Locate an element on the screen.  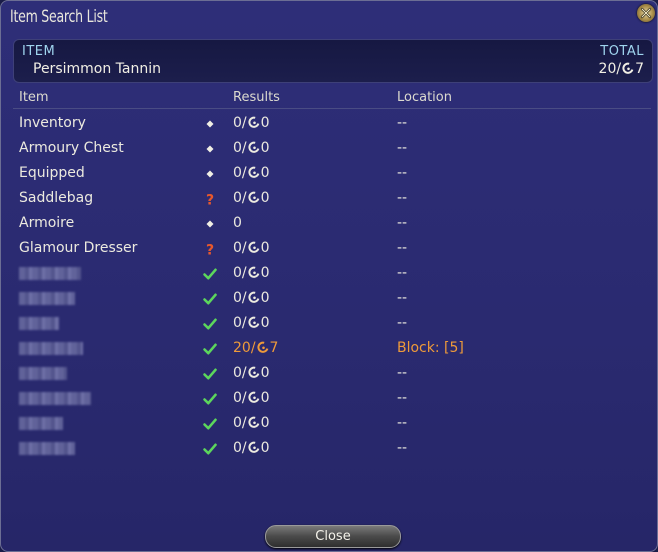
column-item: Item is located at coordinates (34, 97).